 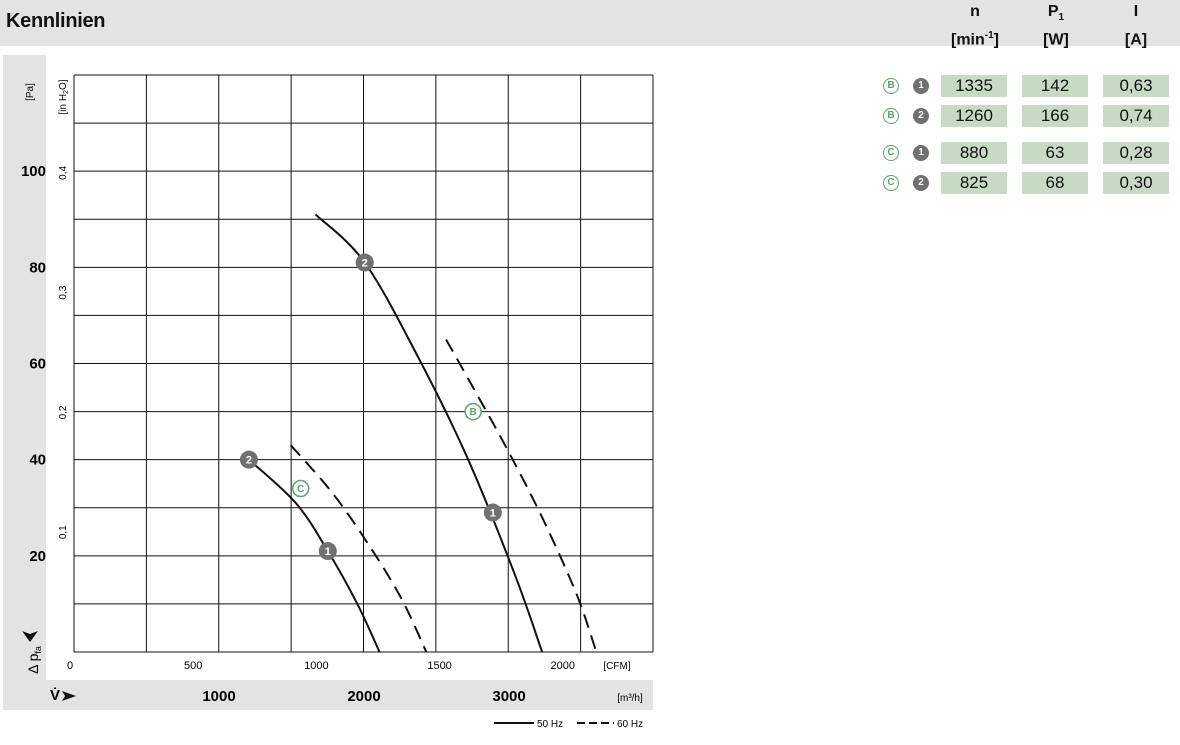 What do you see at coordinates (63, 412) in the screenshot?
I see `y2-tick-label: 0,2` at bounding box center [63, 412].